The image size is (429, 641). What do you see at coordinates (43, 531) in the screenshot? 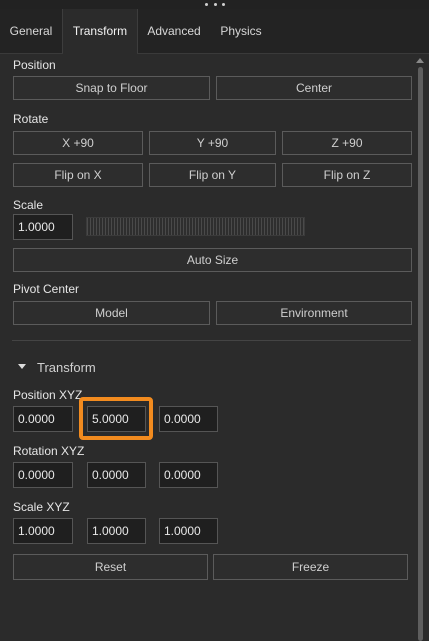
I see `scale-x-input` at bounding box center [43, 531].